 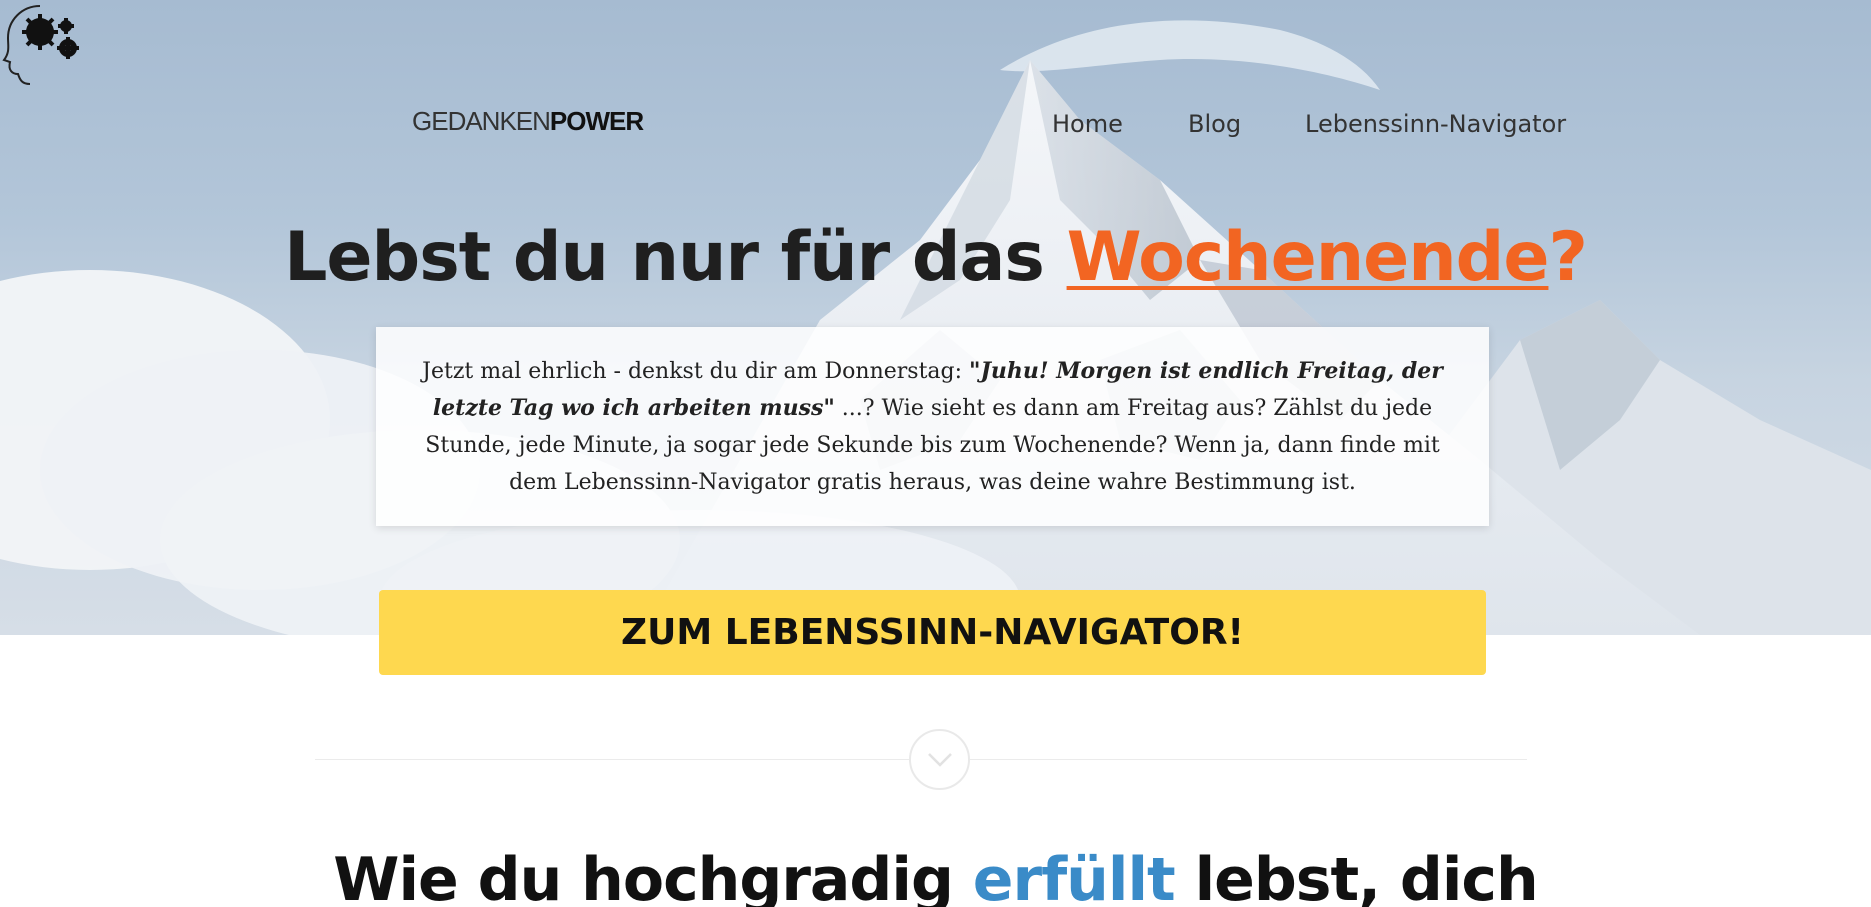 I want to click on nav-item-home: Home, so click(x=1087, y=124).